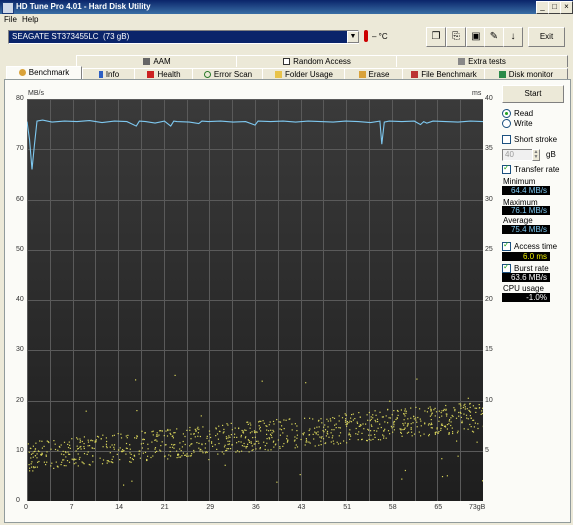 The image size is (573, 525). What do you see at coordinates (36, 93) in the screenshot?
I see `y-left-unit: MB/s` at bounding box center [36, 93].